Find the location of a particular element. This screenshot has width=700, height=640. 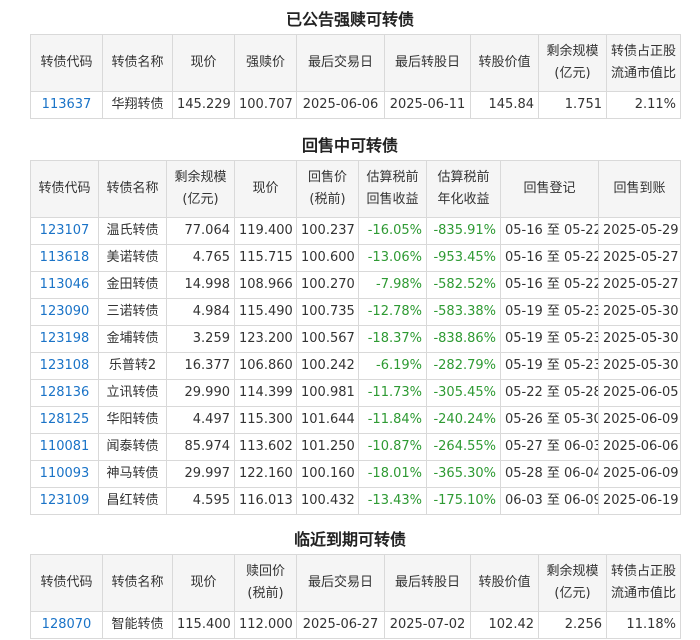

table-cell: 4.595 is located at coordinates (200, 501).